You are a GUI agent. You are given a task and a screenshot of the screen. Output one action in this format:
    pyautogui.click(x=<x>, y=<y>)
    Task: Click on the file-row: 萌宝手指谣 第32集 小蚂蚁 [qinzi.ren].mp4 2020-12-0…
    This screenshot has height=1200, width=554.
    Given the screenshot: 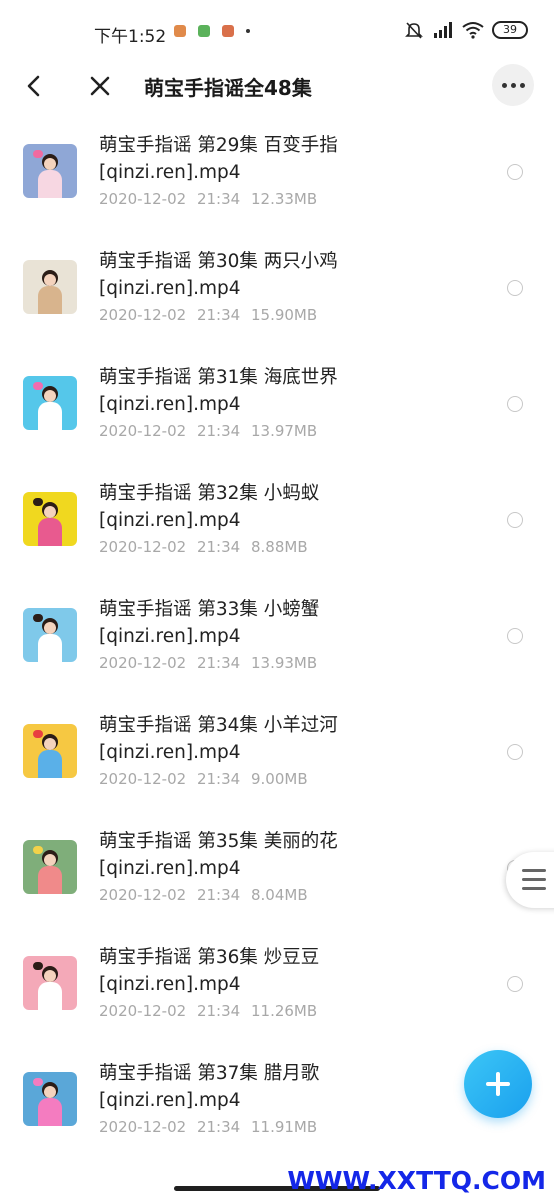 What is the action you would take?
    pyautogui.click(x=277, y=526)
    